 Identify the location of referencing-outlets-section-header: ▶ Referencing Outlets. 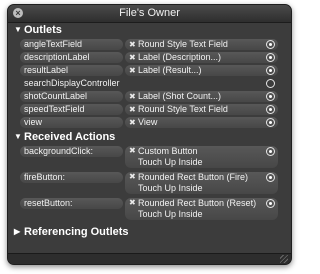
(71, 232).